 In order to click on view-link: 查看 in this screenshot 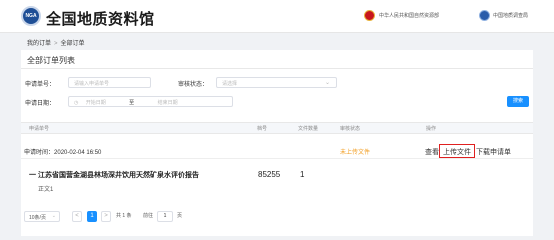, I will do `click(432, 152)`.